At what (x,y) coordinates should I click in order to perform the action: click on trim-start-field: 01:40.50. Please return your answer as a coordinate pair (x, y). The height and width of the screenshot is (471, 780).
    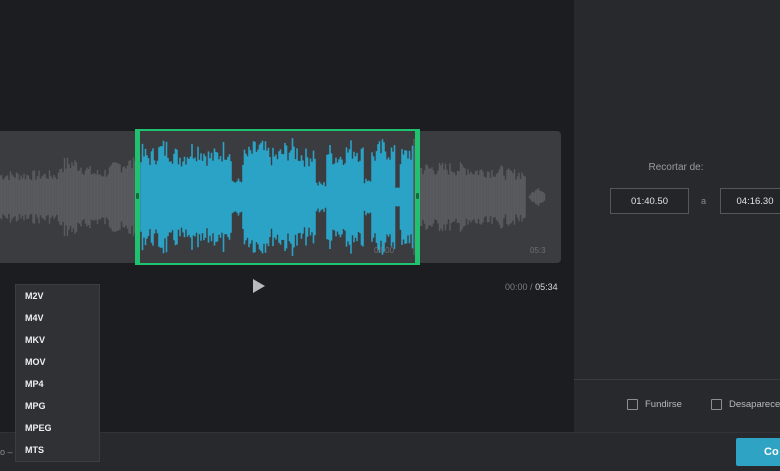
    Looking at the image, I should click on (649, 201).